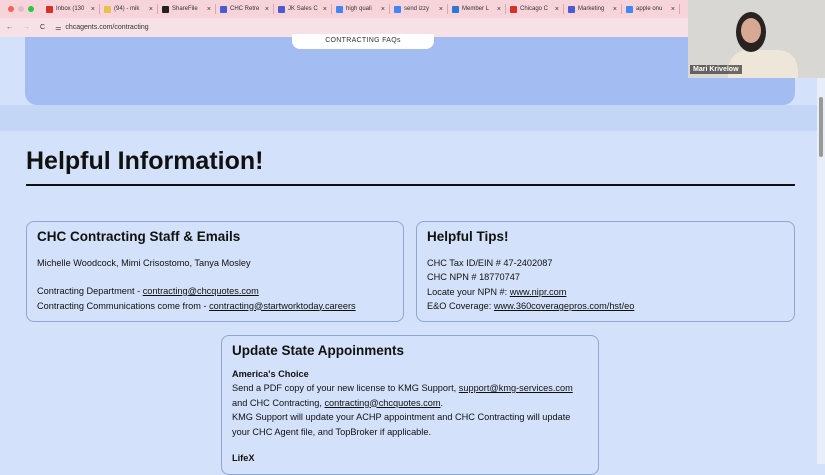  Describe the element at coordinates (363, 41) in the screenshot. I see `contracting-faqs-button: CONTRACTING FAQs` at that location.